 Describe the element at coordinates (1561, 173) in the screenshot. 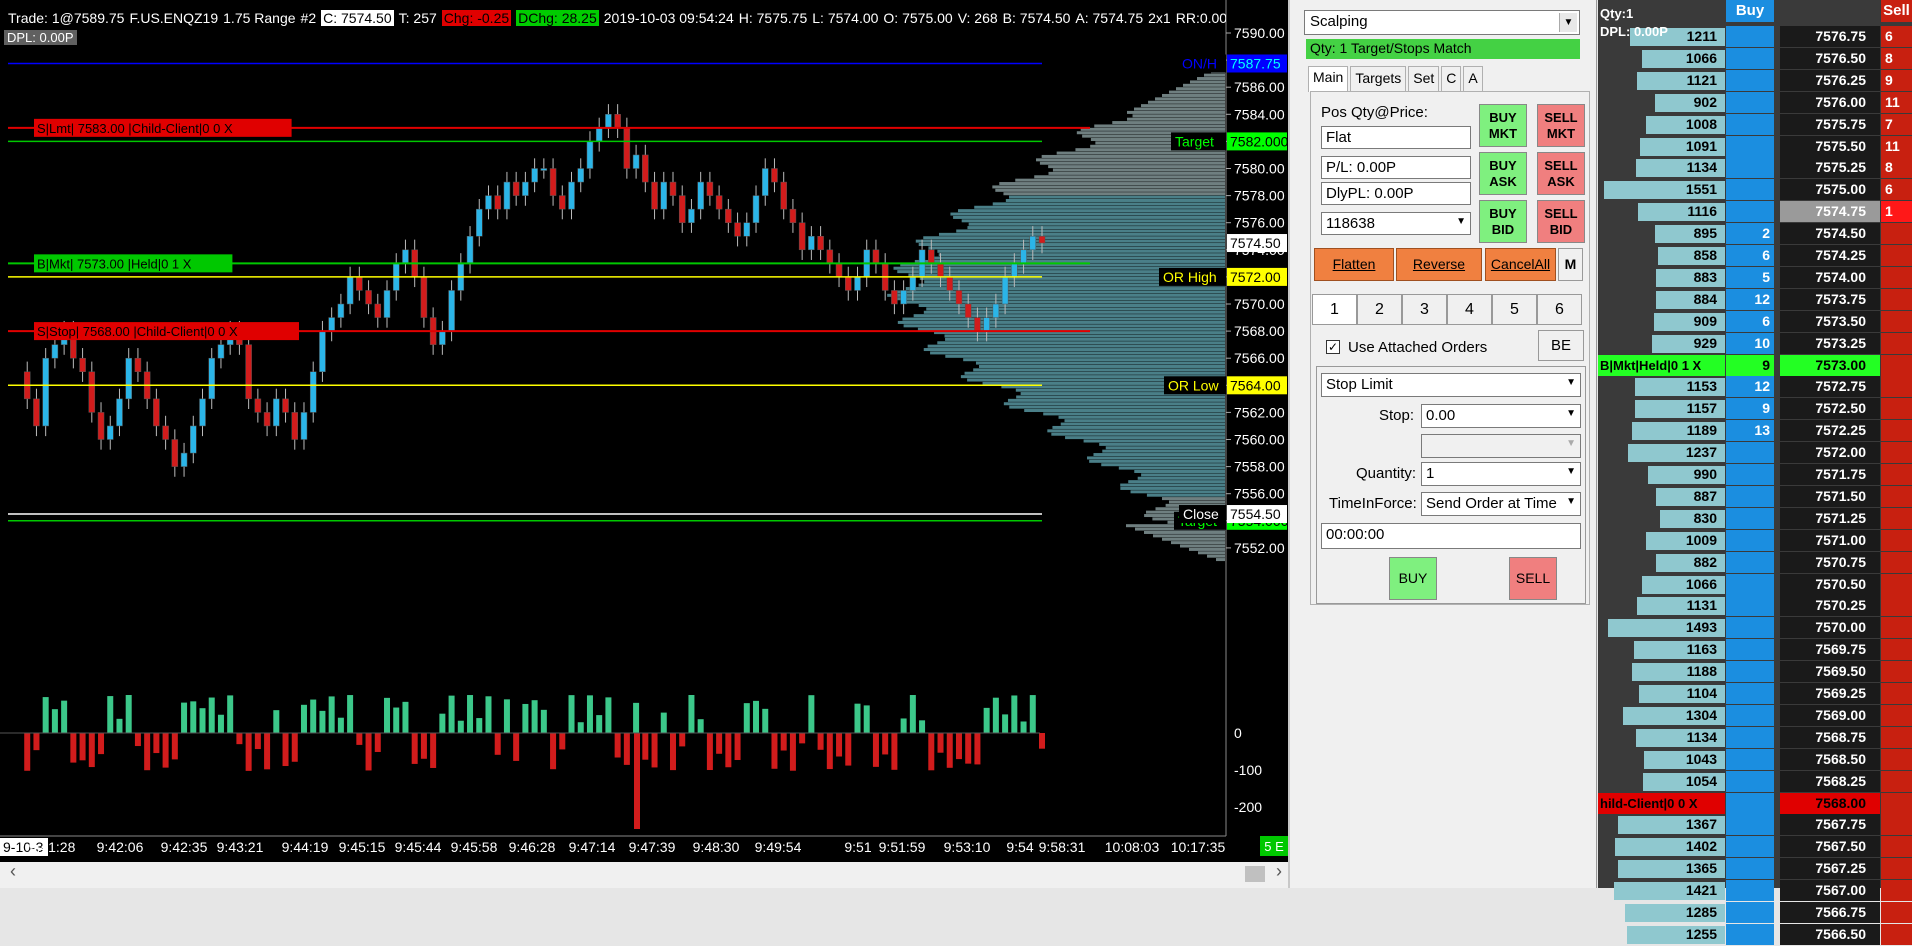

I see `sell-ask-button: SELL ASK` at that location.